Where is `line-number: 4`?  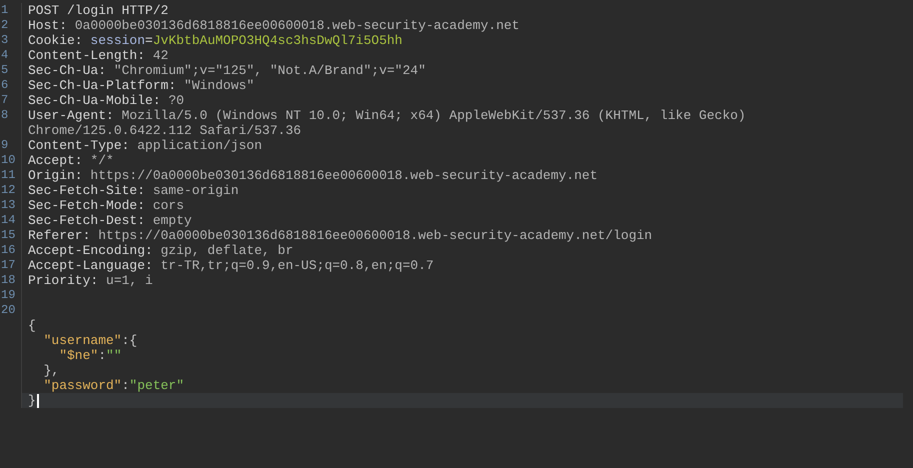
line-number: 4 is located at coordinates (4, 55).